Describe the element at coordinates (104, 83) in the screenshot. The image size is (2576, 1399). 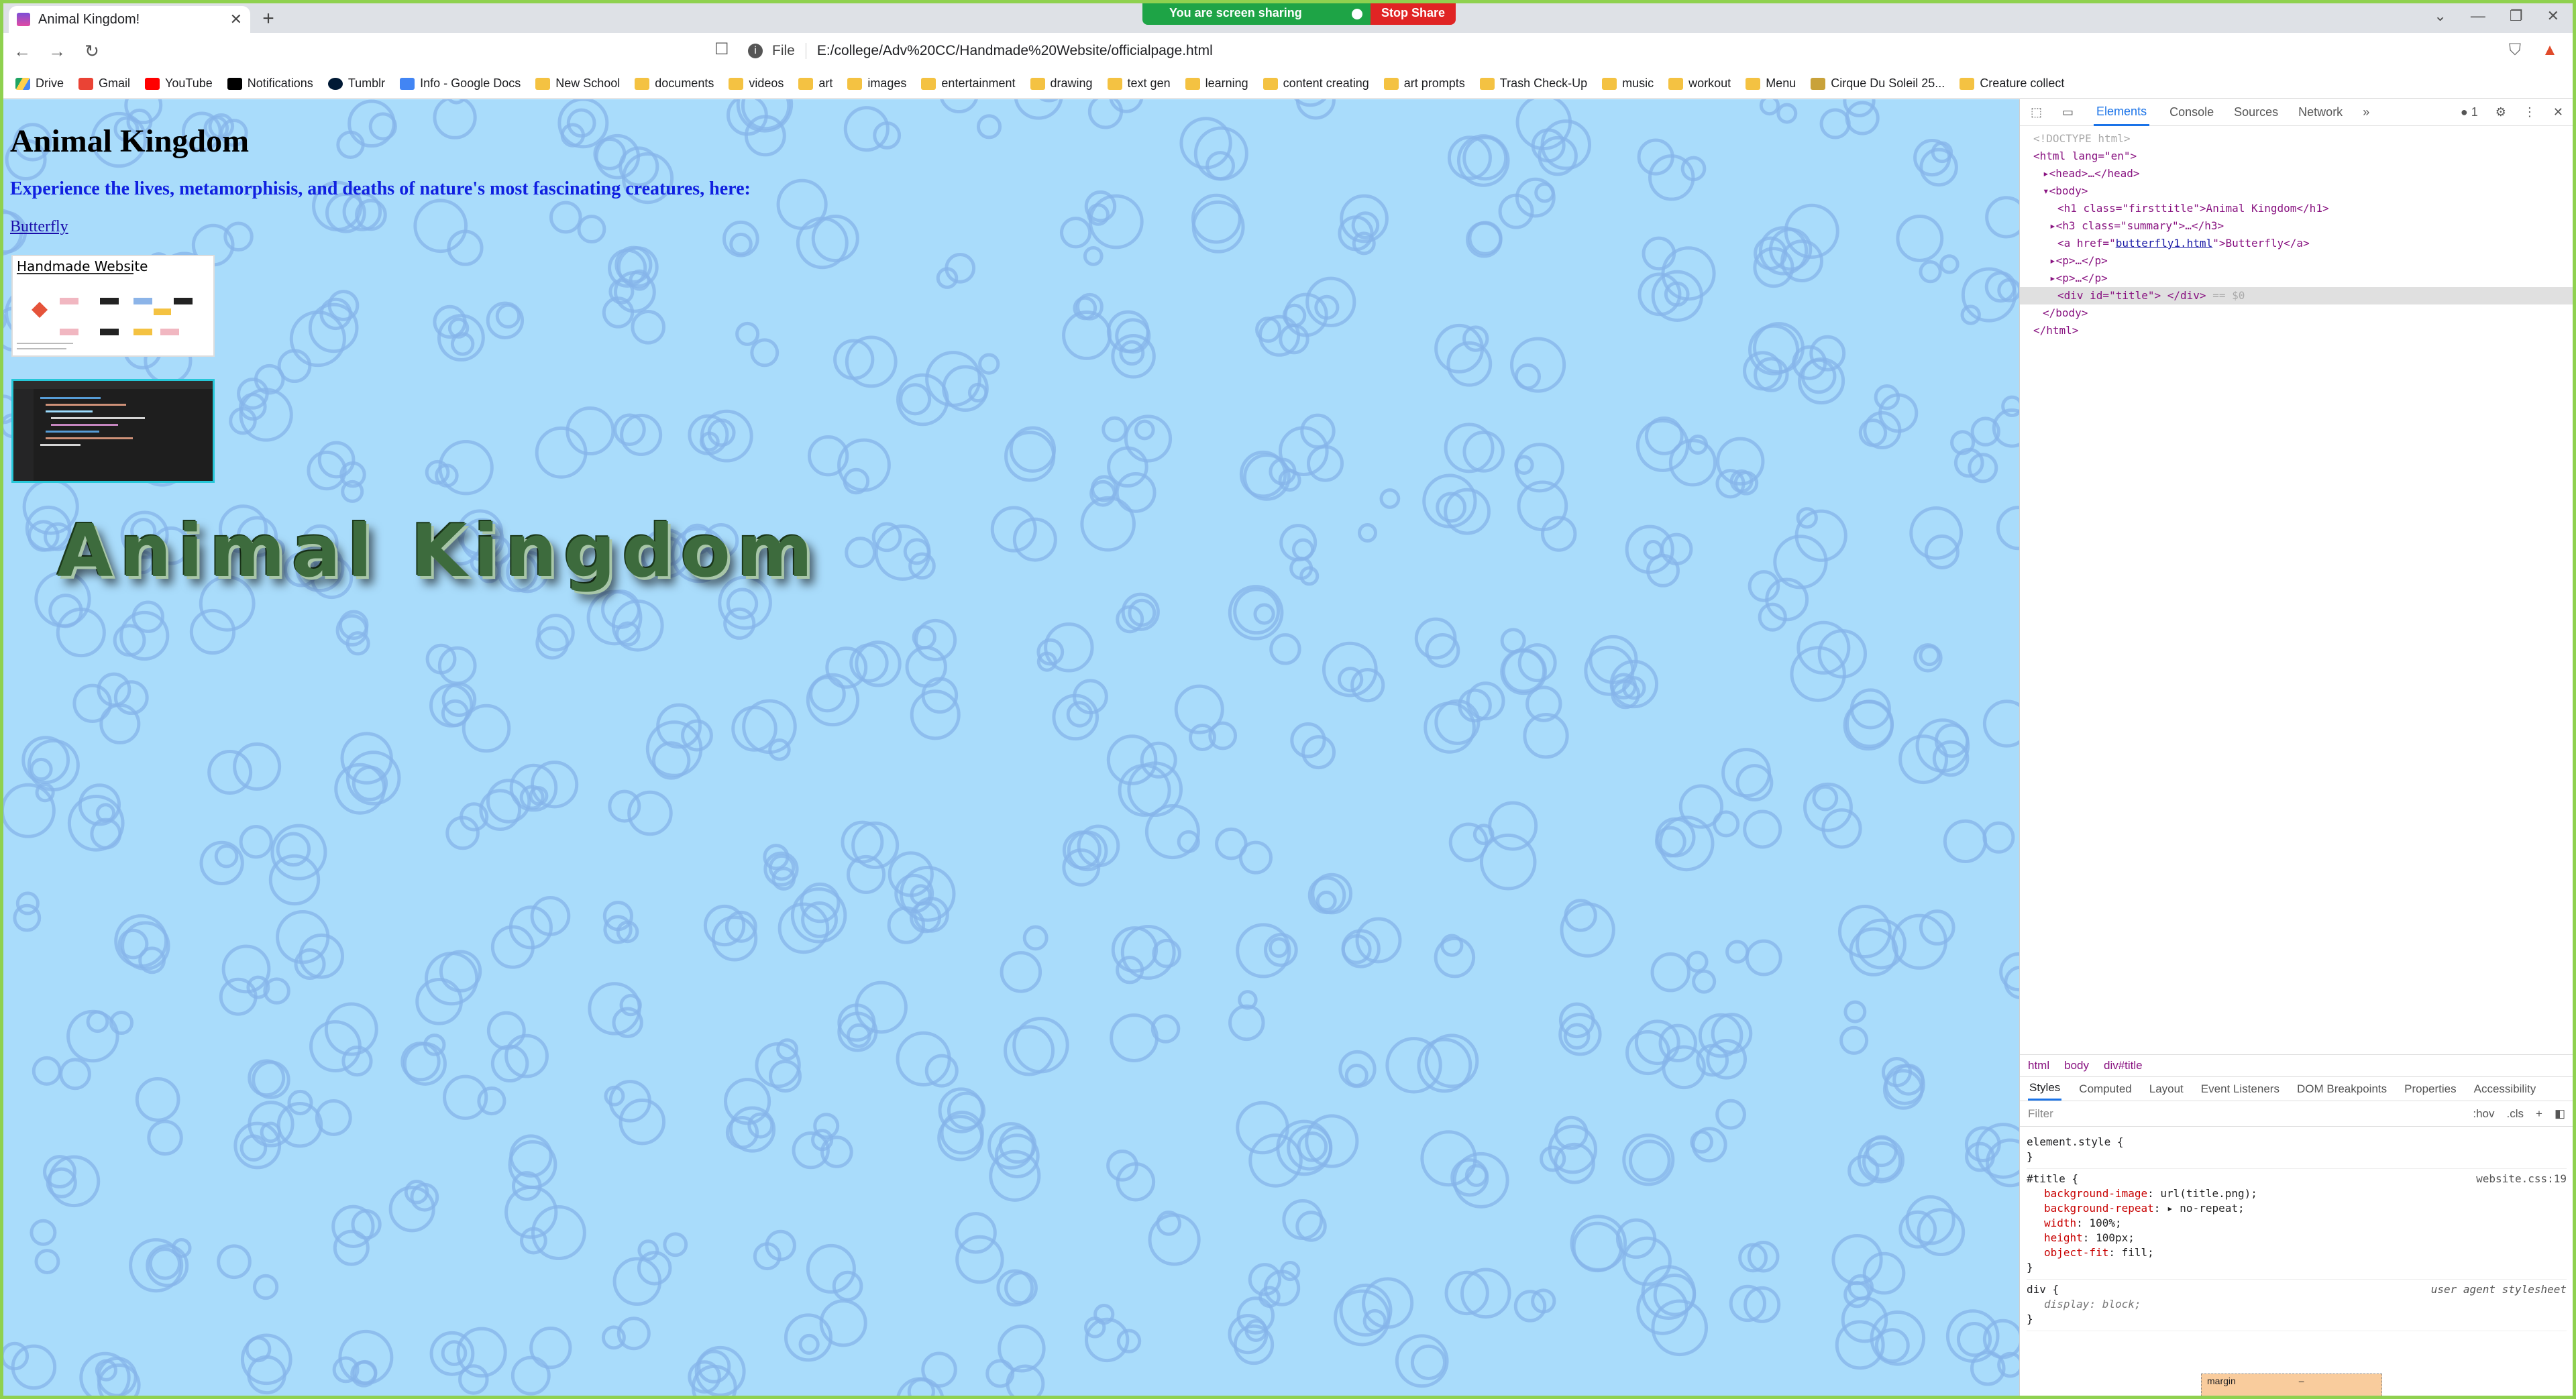
I see `bookmark-gmail: Gmail` at that location.